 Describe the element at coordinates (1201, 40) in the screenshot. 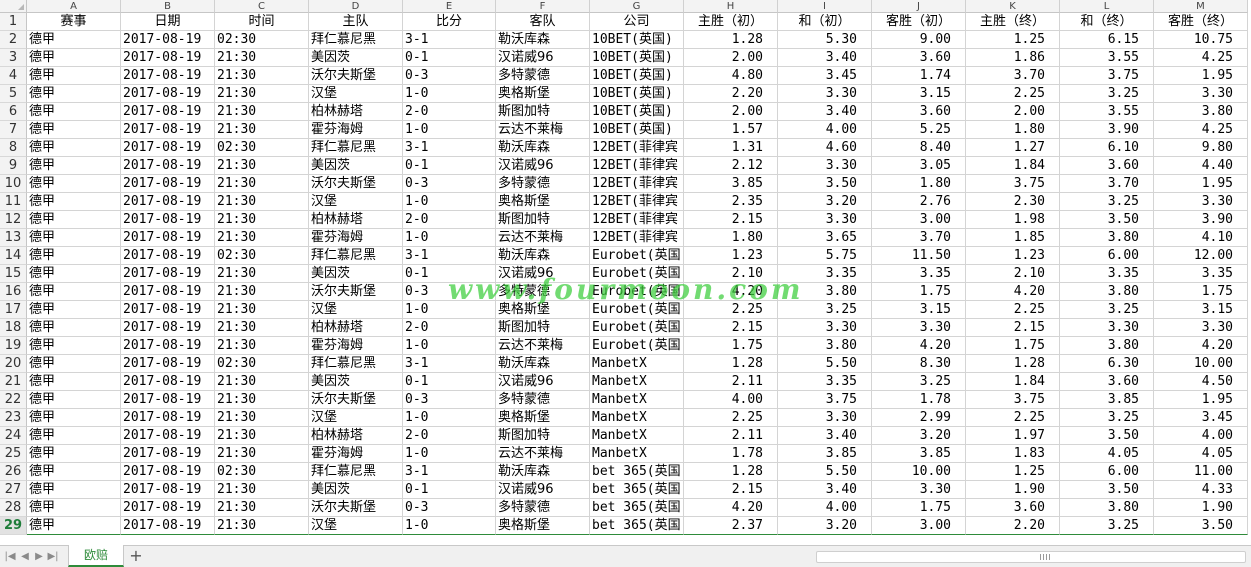

I see `table-cell: 10.75` at that location.